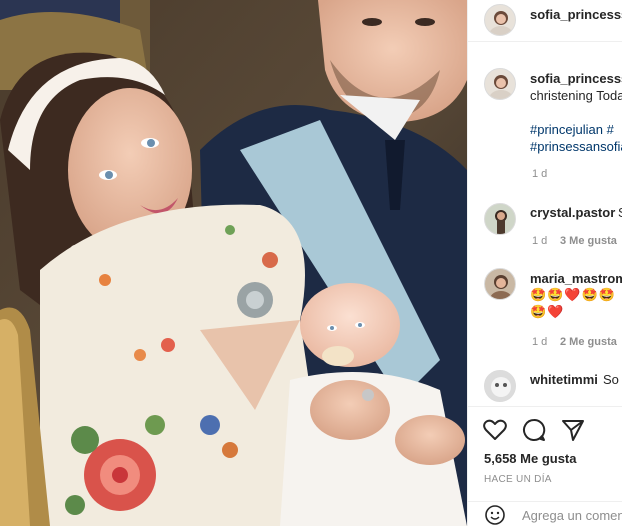 The width and height of the screenshot is (622, 526). What do you see at coordinates (500, 84) in the screenshot?
I see `caption-avatar` at bounding box center [500, 84].